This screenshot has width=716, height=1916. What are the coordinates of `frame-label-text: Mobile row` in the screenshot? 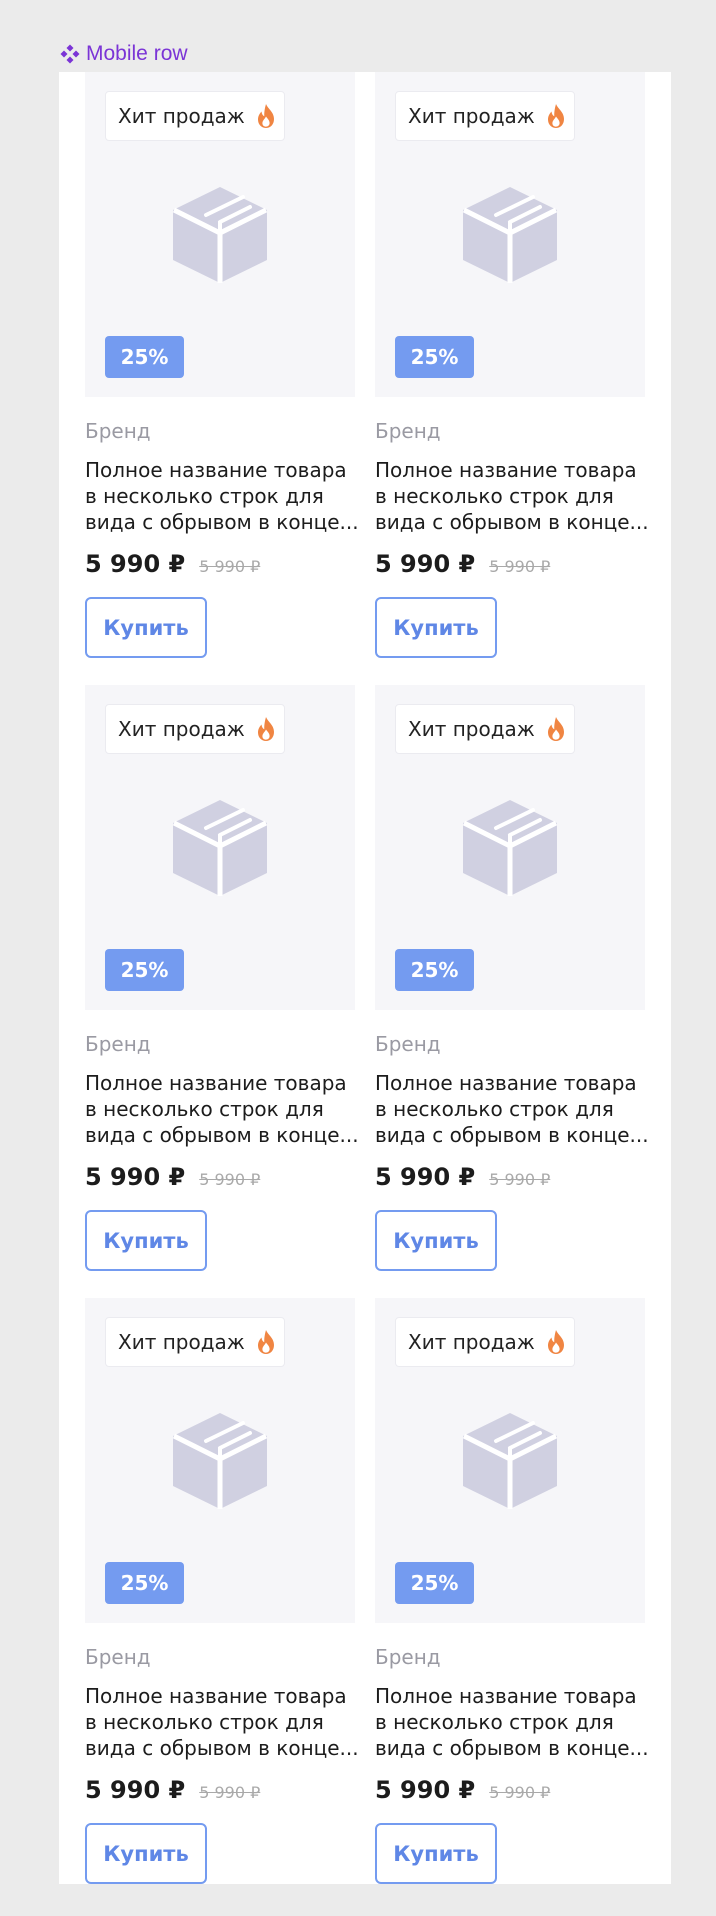 It's located at (137, 53).